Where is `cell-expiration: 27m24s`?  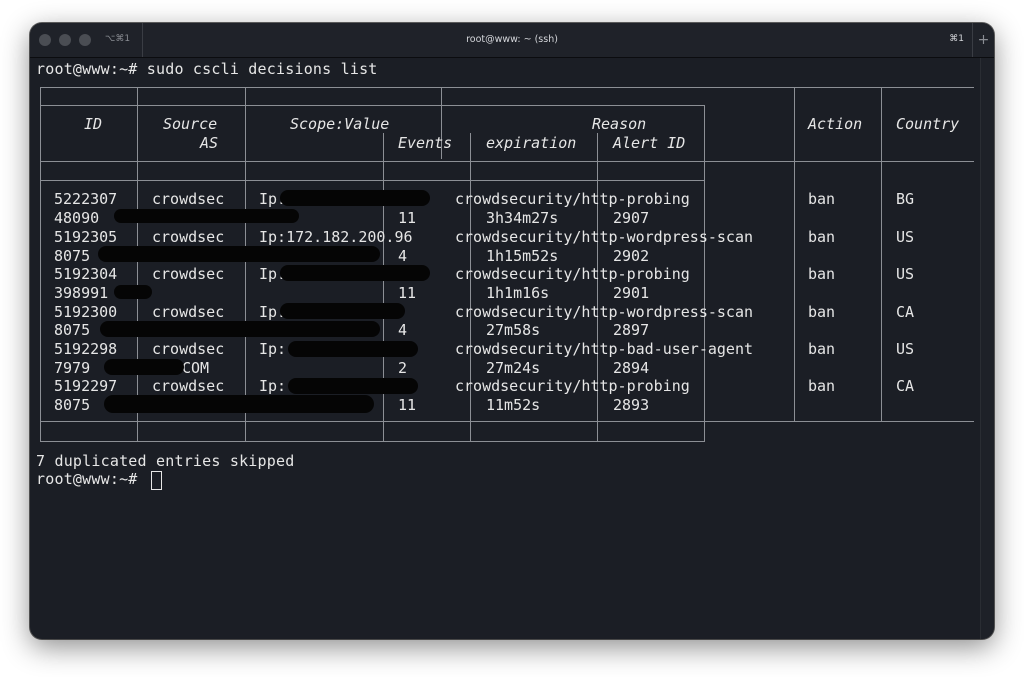
cell-expiration: 27m24s is located at coordinates (513, 368).